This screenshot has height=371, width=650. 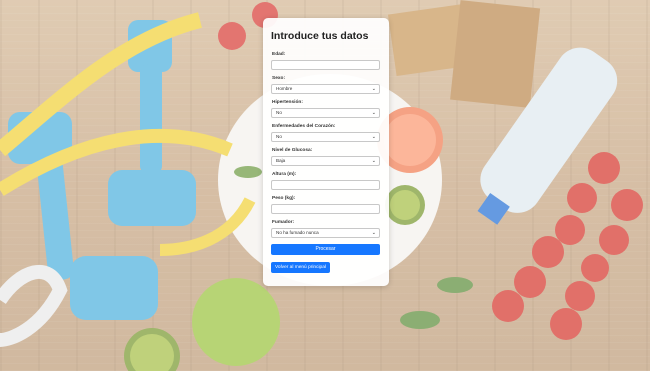 I want to click on weight-input, so click(x=325, y=209).